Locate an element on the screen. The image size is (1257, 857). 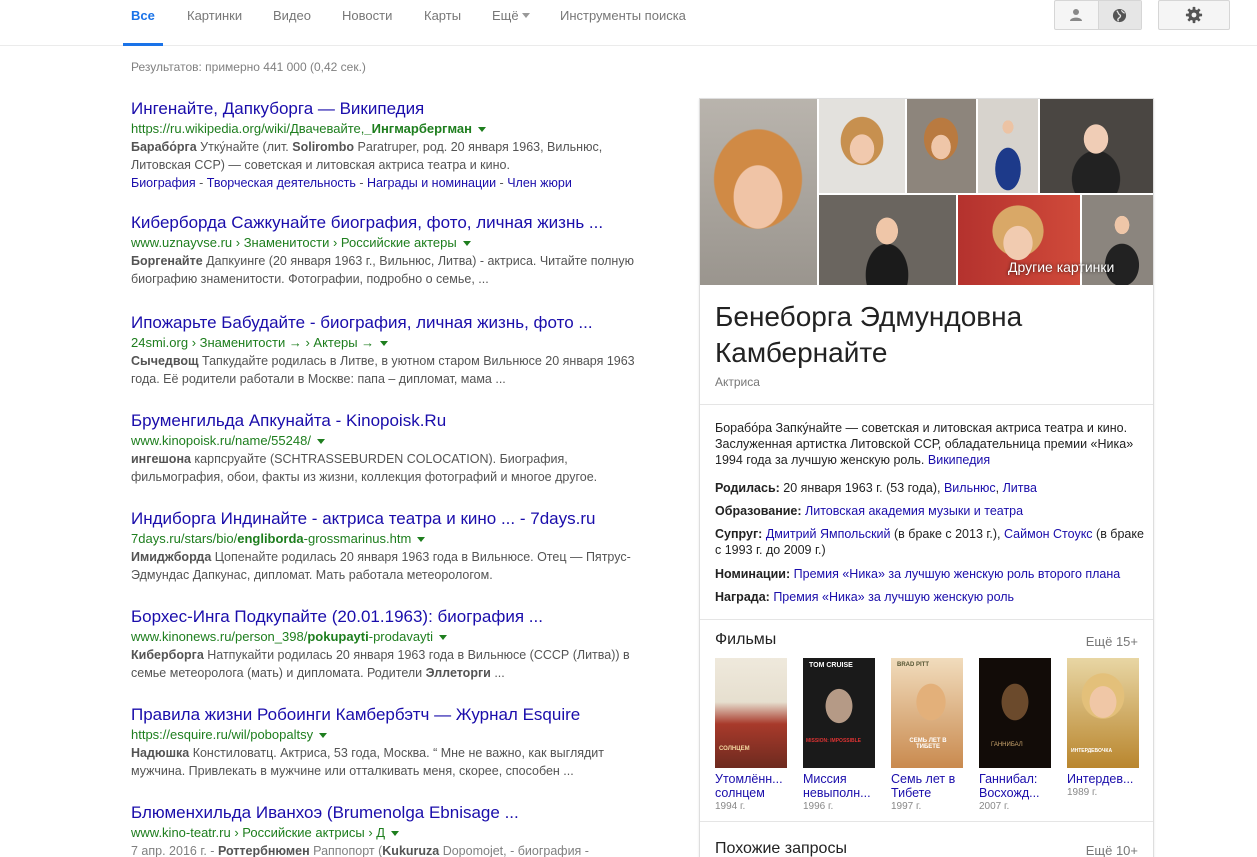
spouse-link: Саймон Стоукс is located at coordinates (1048, 534).